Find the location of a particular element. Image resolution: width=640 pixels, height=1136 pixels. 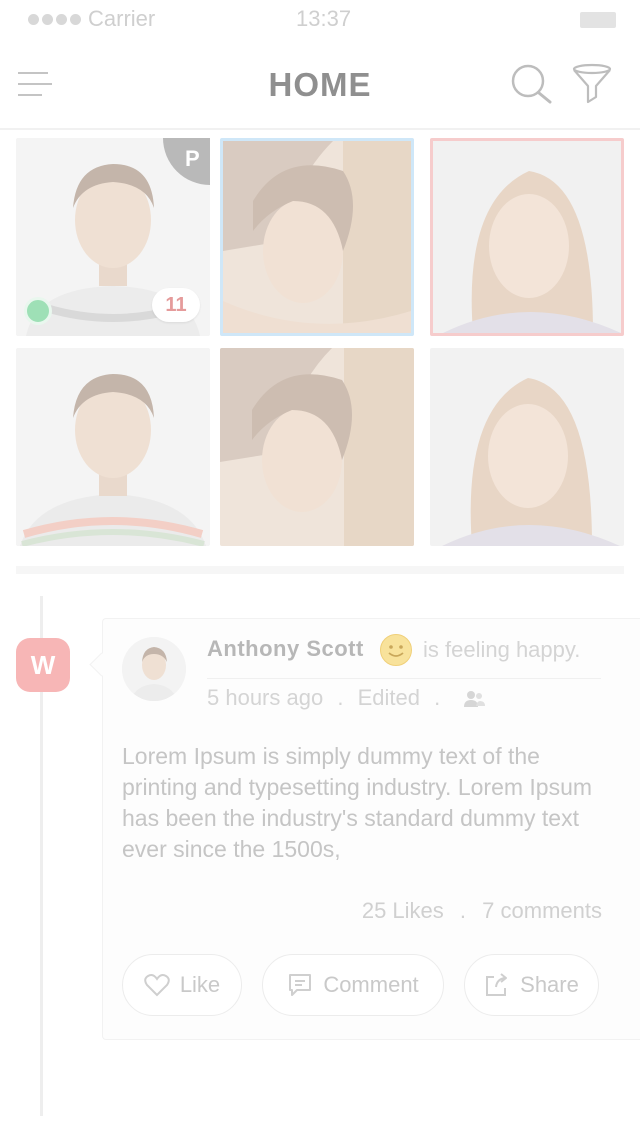

like-label: Like is located at coordinates (200, 984).